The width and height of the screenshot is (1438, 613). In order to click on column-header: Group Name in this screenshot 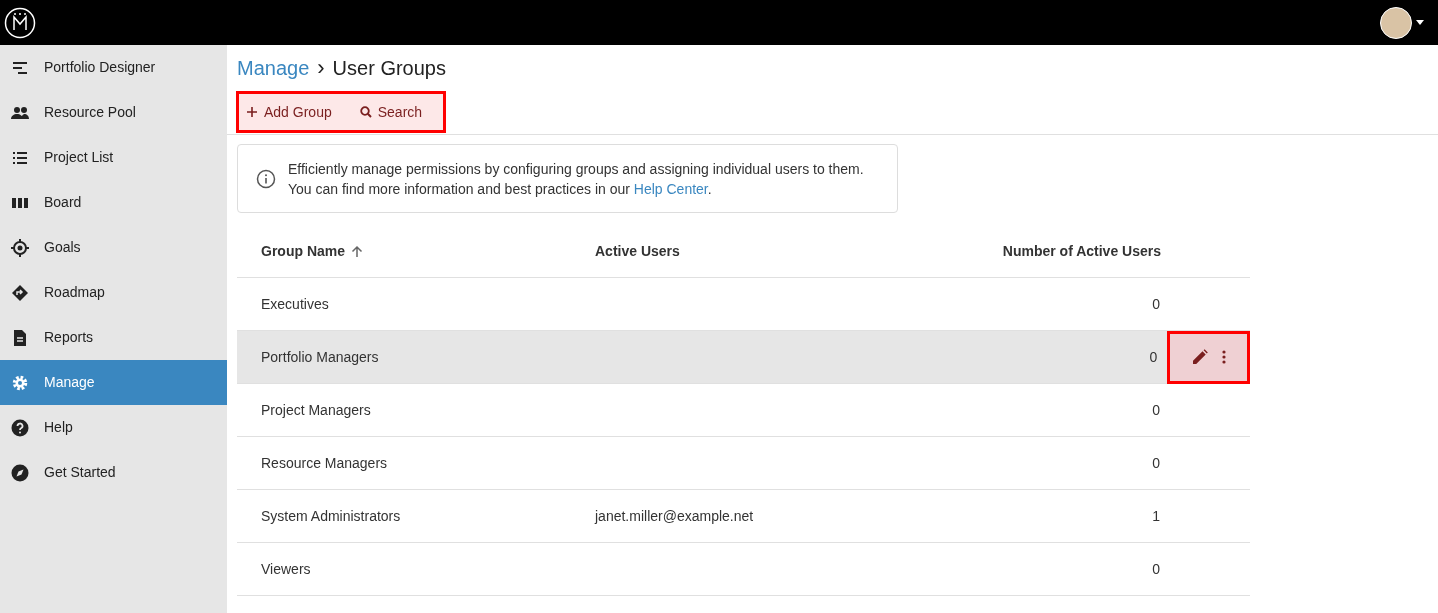, I will do `click(303, 251)`.